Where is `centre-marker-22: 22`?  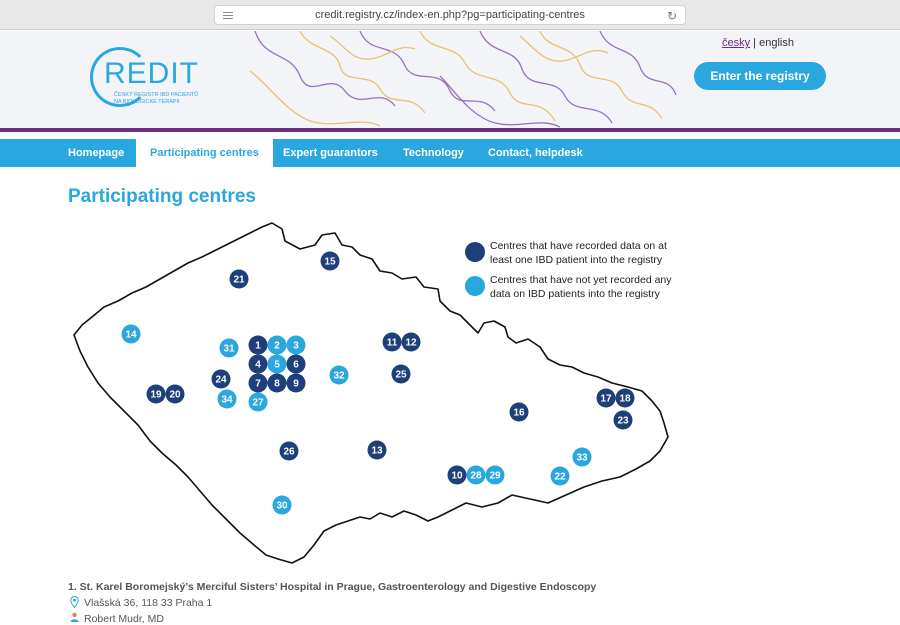 centre-marker-22: 22 is located at coordinates (560, 476).